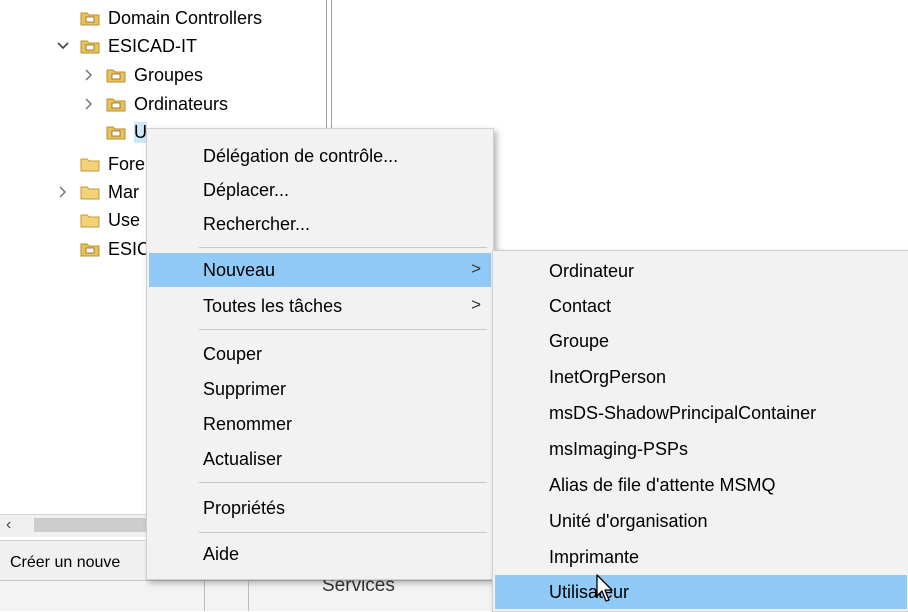 The height and width of the screenshot is (612, 908). Describe the element at coordinates (8, 525) in the screenshot. I see `scroll-left-icon: ‹` at that location.